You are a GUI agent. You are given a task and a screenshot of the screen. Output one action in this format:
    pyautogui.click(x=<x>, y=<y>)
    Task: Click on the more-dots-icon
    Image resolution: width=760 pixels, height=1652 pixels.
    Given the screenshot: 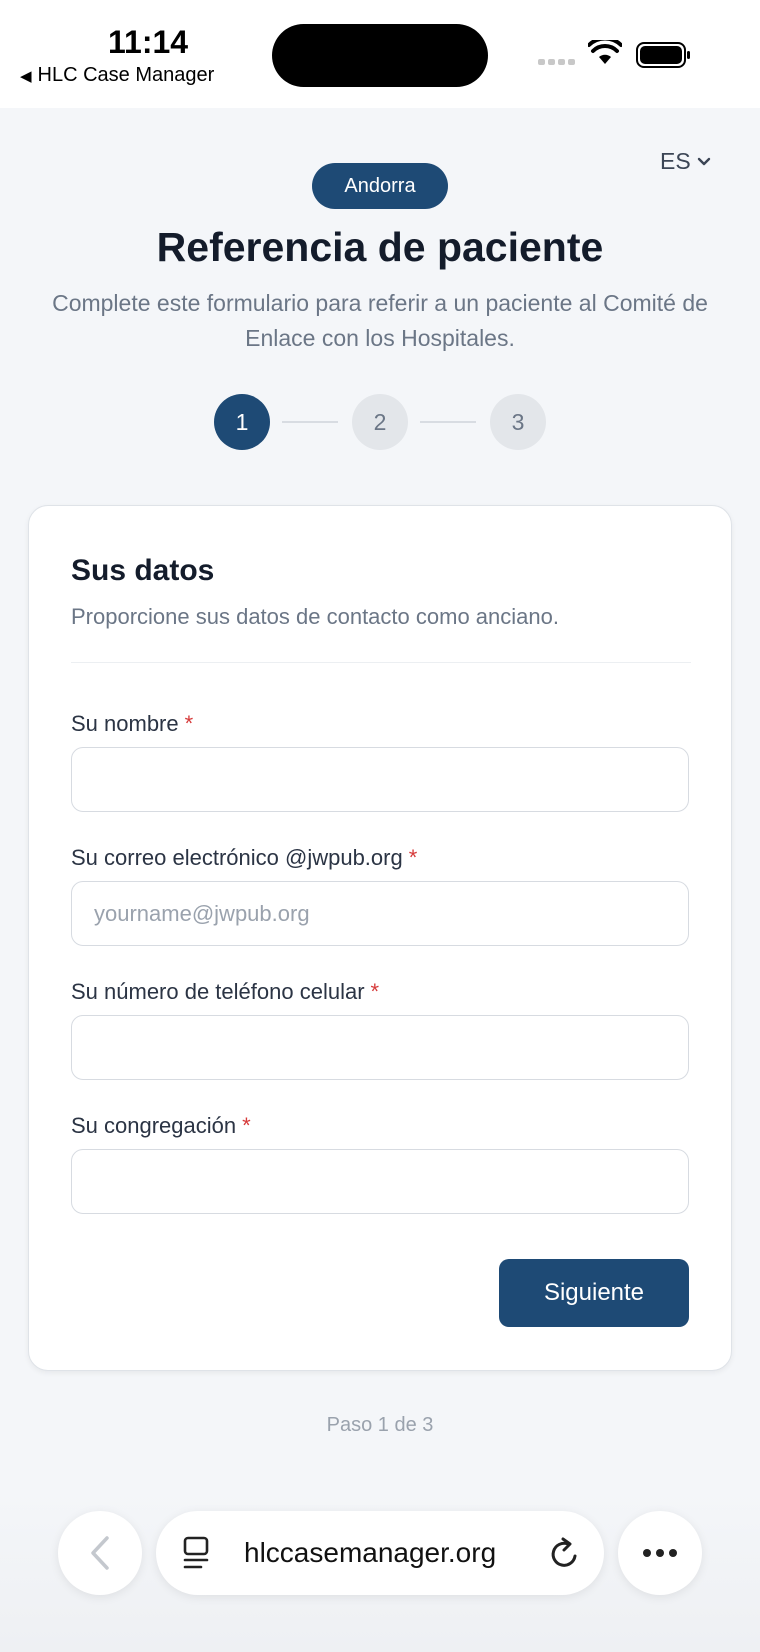 What is the action you would take?
    pyautogui.click(x=660, y=1553)
    